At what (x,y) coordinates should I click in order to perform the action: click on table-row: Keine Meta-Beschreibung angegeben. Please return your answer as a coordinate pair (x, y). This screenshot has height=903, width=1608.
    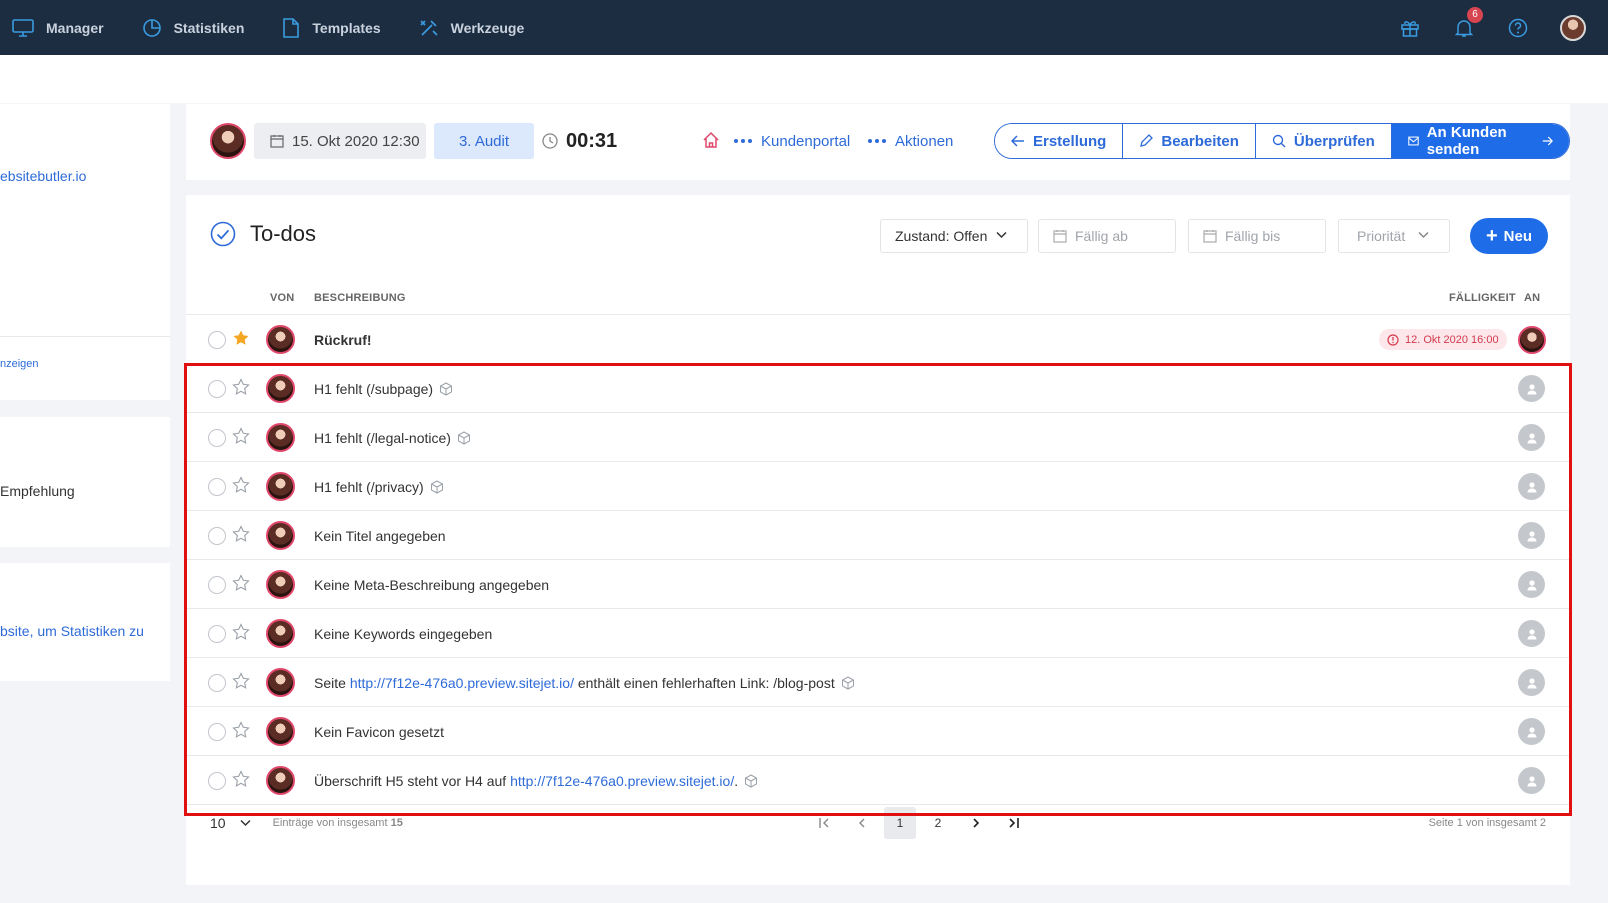
    Looking at the image, I should click on (878, 584).